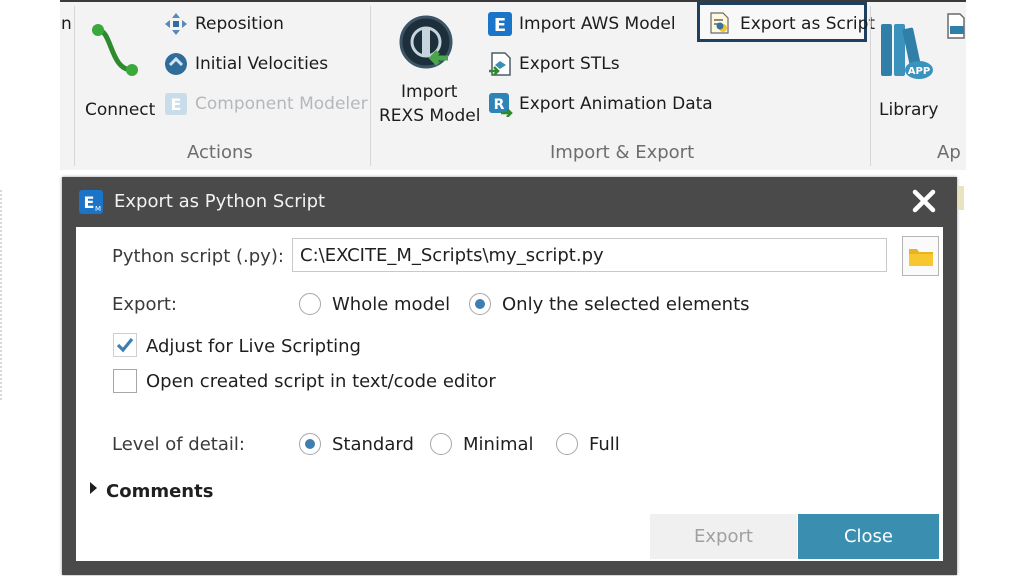 Image resolution: width=1024 pixels, height=576 pixels. What do you see at coordinates (178, 444) in the screenshot?
I see `level-of-detail-label: Level of detail:` at bounding box center [178, 444].